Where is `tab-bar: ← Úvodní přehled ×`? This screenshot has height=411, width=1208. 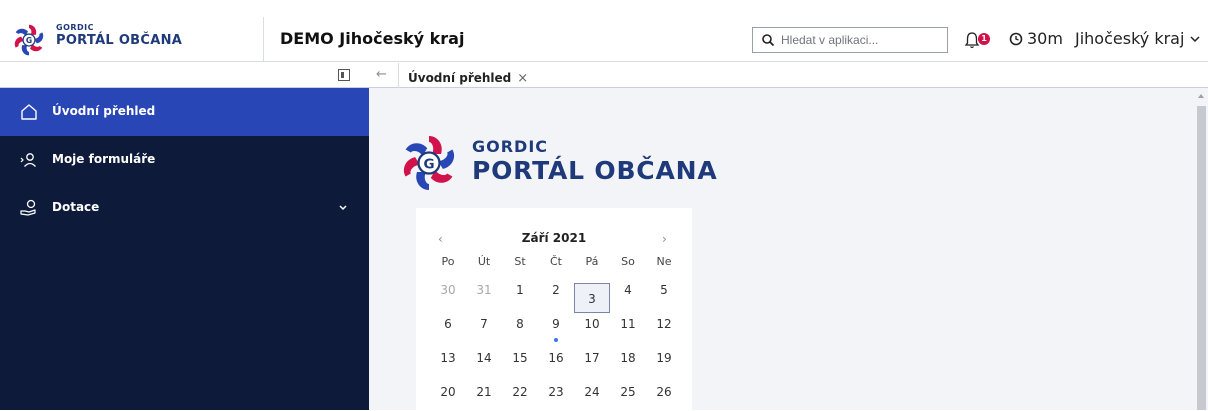
tab-bar: ← Úvodní přehled × is located at coordinates (604, 75).